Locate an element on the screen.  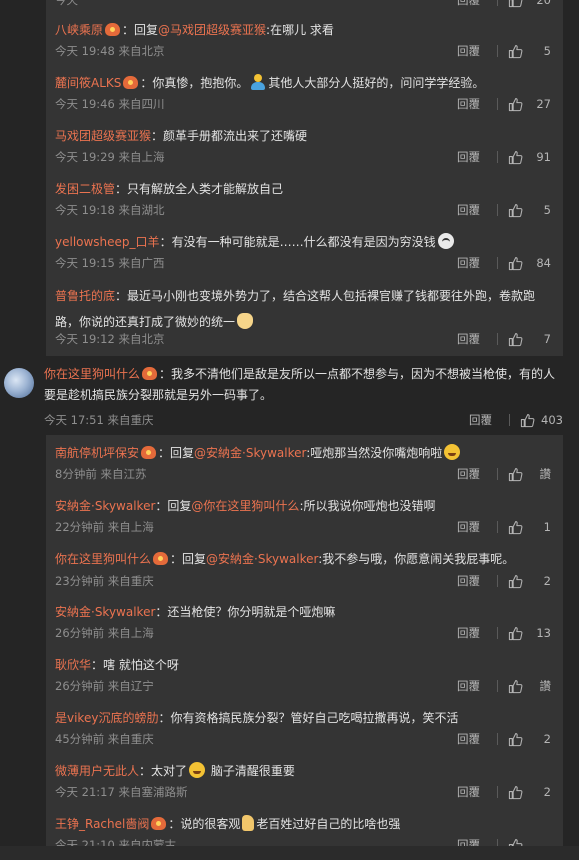
reply-meta: 今天 19:15 来自广西 is located at coordinates (109, 263).